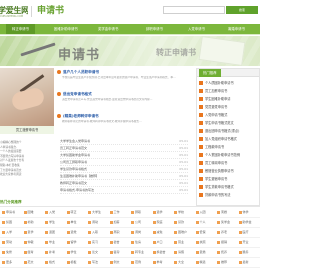 This screenshot has width=320, height=269. What do you see at coordinates (93, 262) in the screenshot?
I see `category-link: 写法` at bounding box center [93, 262].